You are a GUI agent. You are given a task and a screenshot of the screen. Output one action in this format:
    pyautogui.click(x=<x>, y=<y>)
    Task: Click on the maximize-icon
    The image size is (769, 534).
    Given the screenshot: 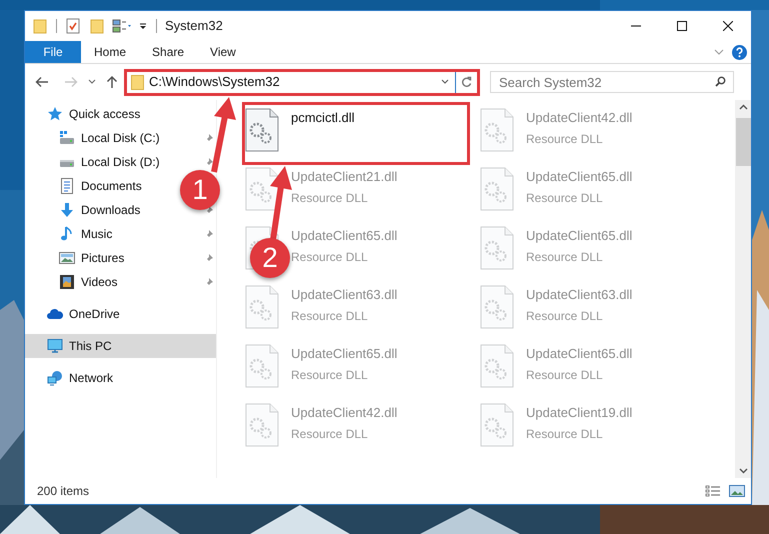 What is the action you would take?
    pyautogui.click(x=682, y=26)
    